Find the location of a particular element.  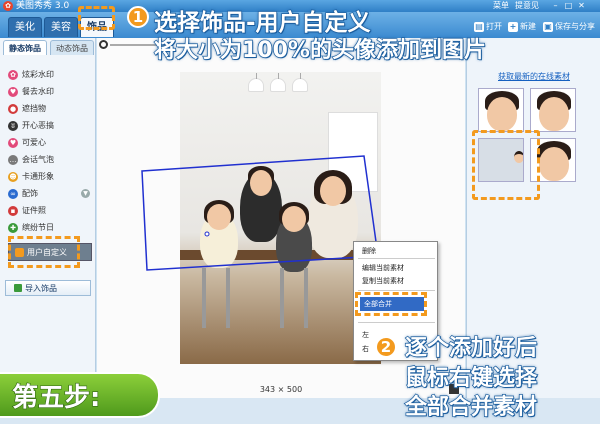

category-item: ʬ 开心恶搞 is located at coordinates (49, 125).